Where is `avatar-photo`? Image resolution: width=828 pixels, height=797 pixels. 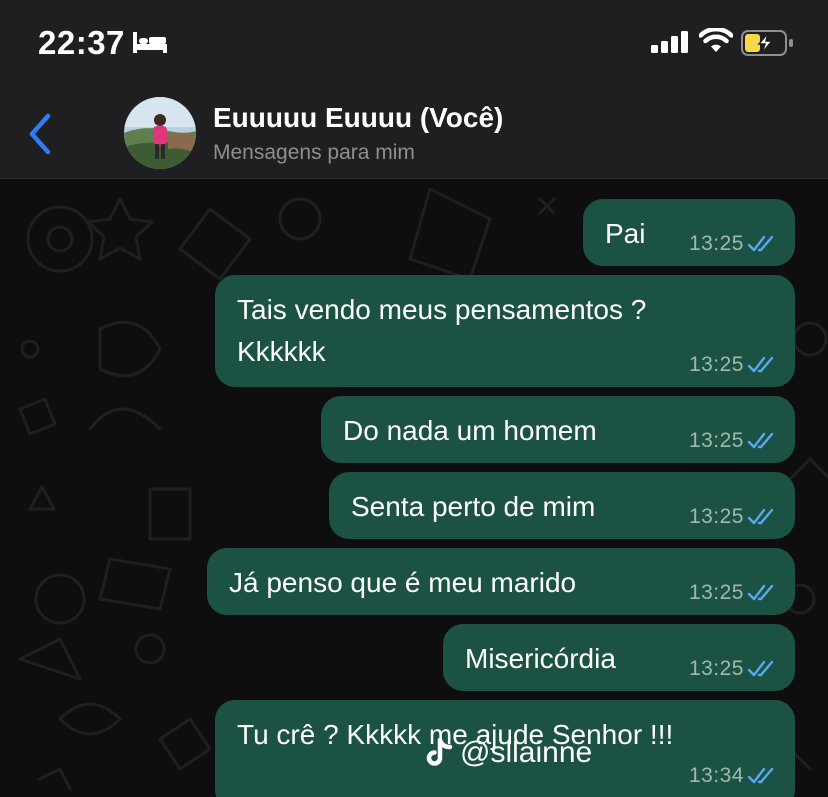
avatar-photo is located at coordinates (160, 133).